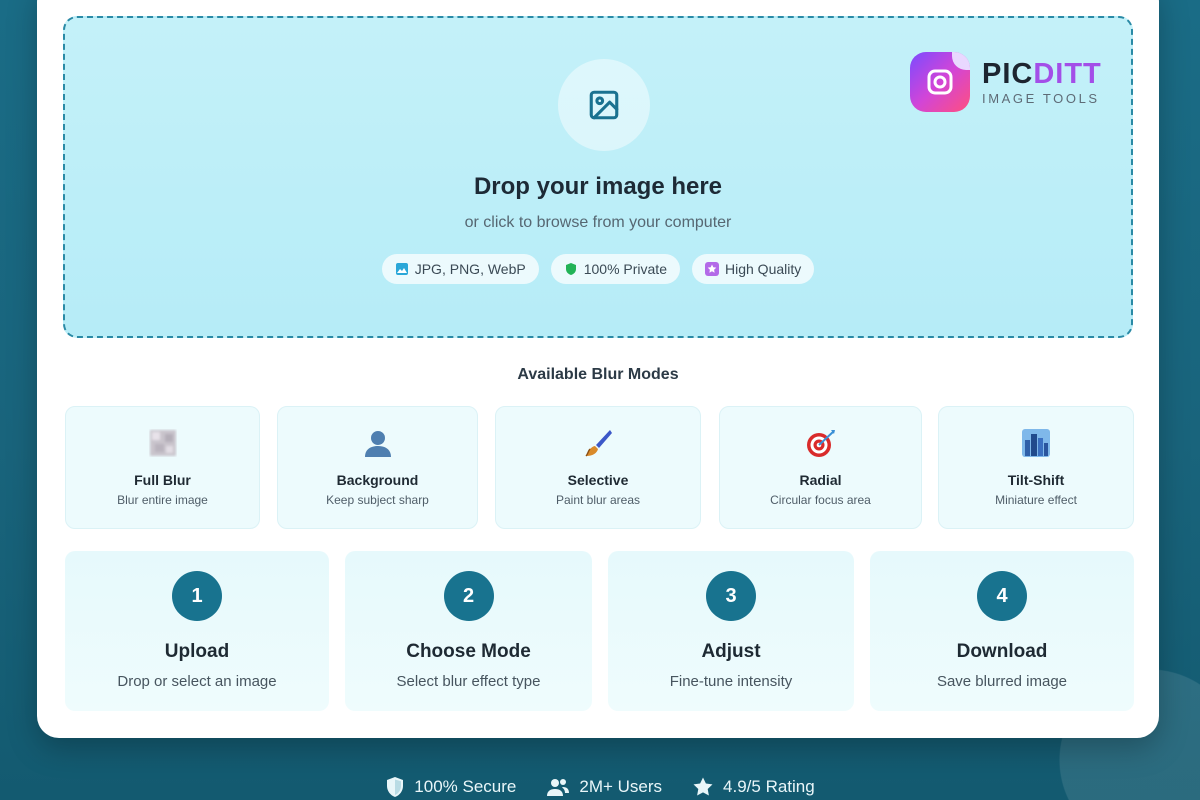 The width and height of the screenshot is (1200, 800). I want to click on person-icon, so click(377, 443).